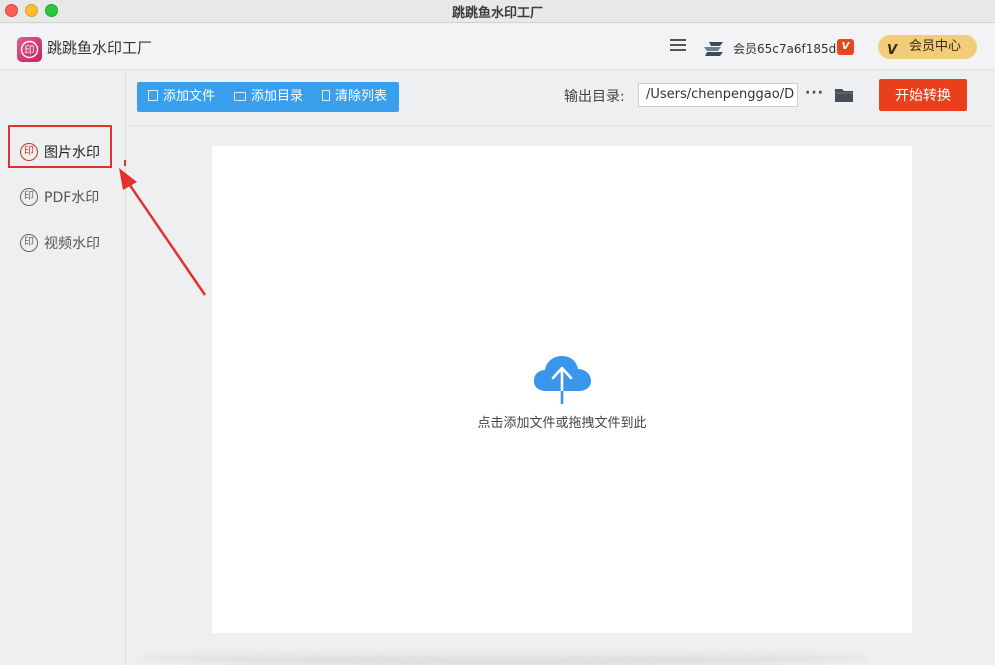  I want to click on folder-outline-icon, so click(240, 96).